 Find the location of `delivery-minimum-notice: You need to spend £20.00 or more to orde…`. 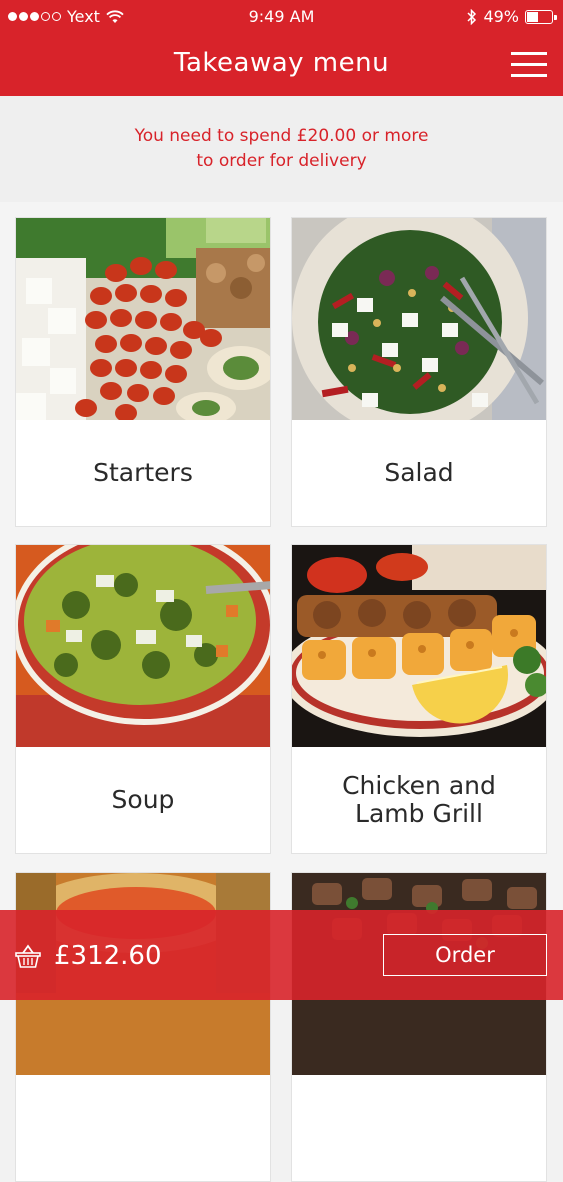

delivery-minimum-notice: You need to spend £20.00 or more to orde… is located at coordinates (281, 149).